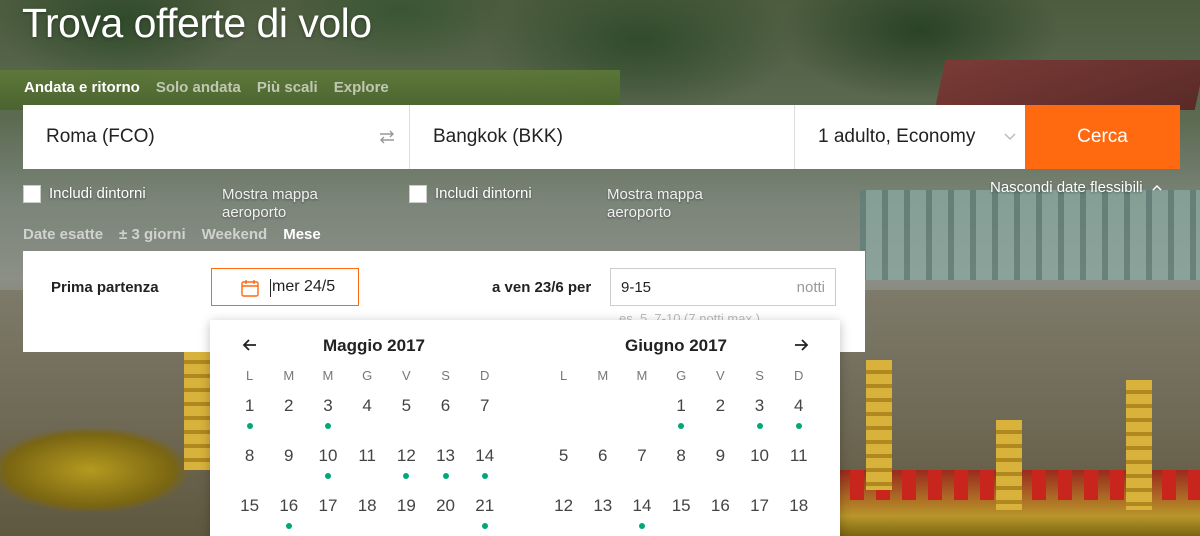 The height and width of the screenshot is (536, 1200). Describe the element at coordinates (152, 234) in the screenshot. I see `tab-plus-minus-3-days: ± 3 giorni` at that location.